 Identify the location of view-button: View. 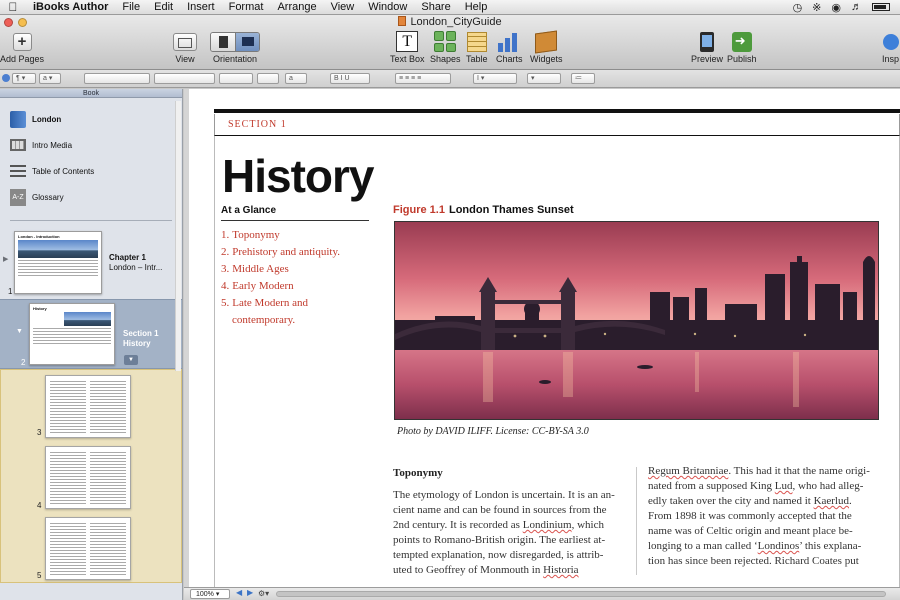
(185, 47).